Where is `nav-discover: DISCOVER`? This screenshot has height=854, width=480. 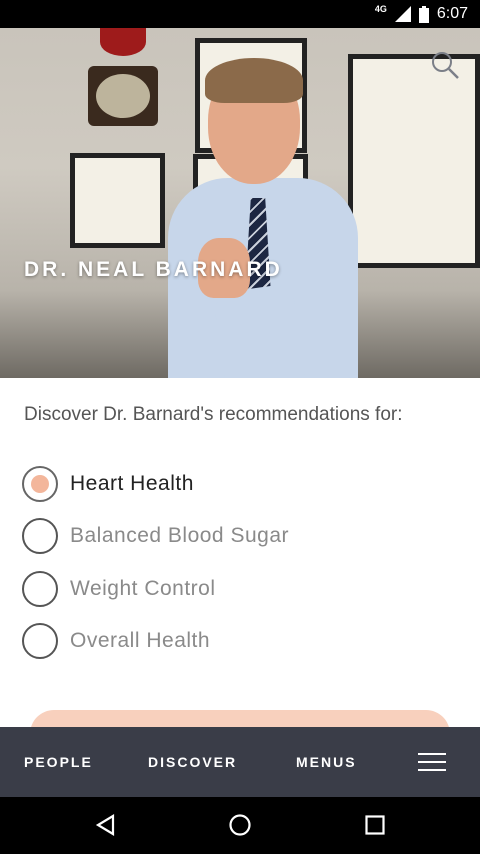 nav-discover: DISCOVER is located at coordinates (192, 762).